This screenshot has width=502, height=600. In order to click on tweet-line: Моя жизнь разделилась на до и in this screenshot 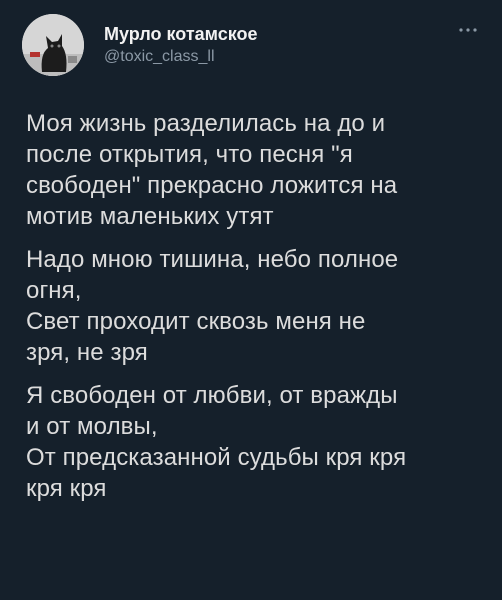, I will do `click(206, 123)`.